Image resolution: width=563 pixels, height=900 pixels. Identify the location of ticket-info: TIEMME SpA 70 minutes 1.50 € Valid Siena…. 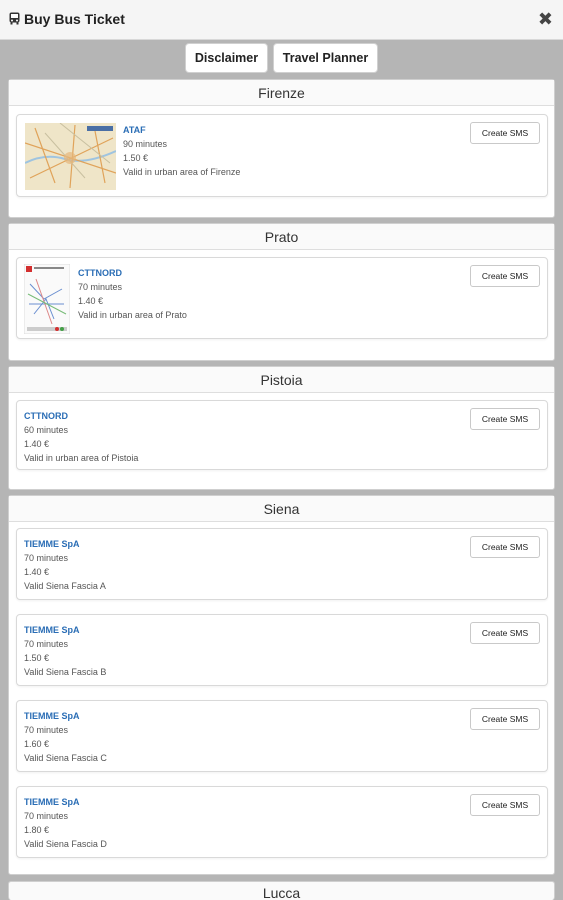
(65, 651).